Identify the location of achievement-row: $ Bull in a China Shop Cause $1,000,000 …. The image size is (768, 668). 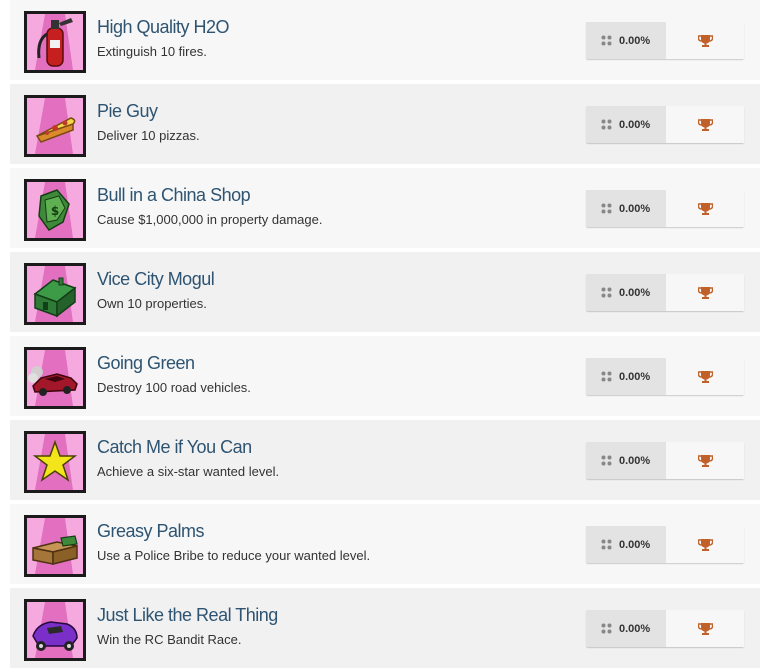
(385, 208).